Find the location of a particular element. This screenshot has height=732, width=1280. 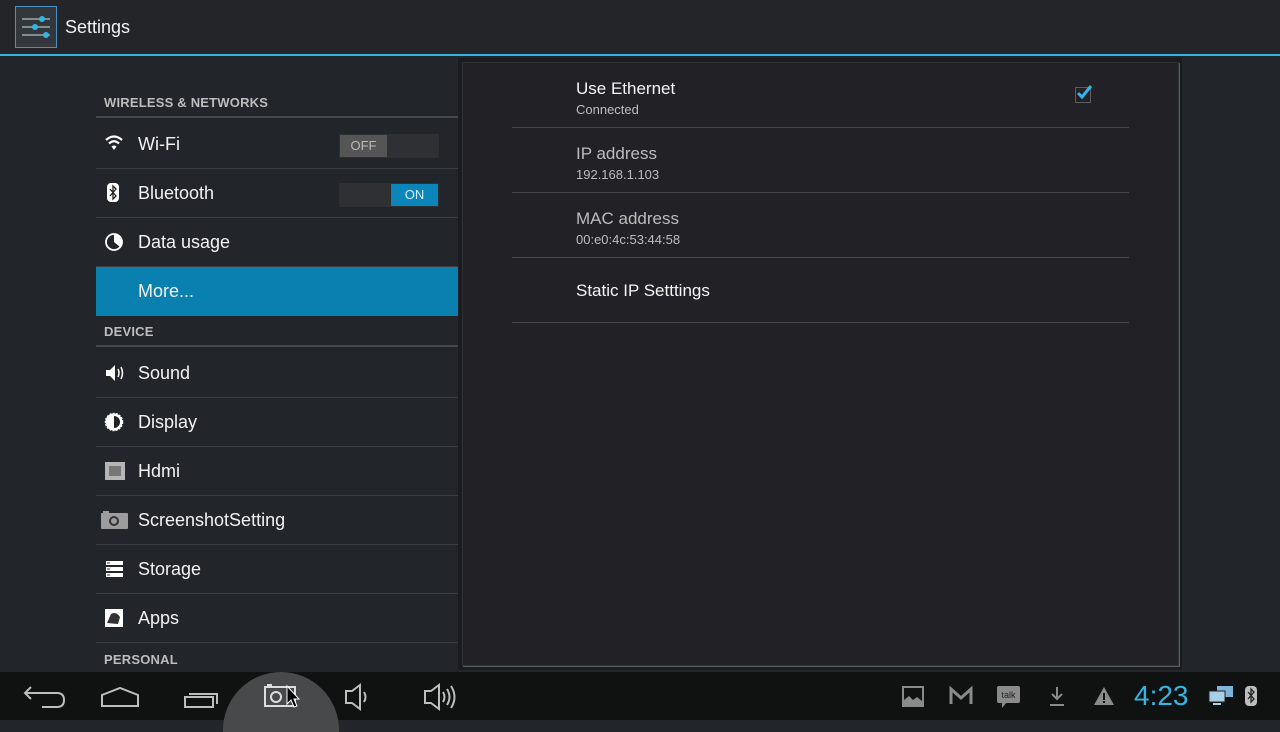

talk-icon: talk is located at coordinates (1008, 696).